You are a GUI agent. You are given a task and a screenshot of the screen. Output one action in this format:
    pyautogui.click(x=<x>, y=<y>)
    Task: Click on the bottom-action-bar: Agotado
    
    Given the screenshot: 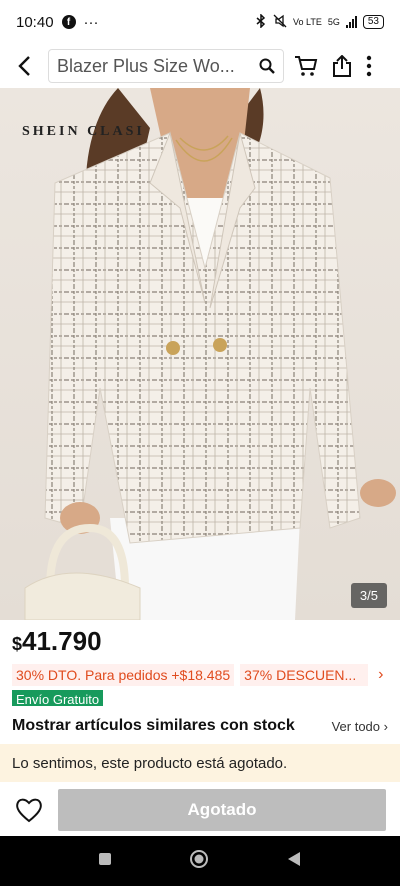 What is the action you would take?
    pyautogui.click(x=200, y=810)
    